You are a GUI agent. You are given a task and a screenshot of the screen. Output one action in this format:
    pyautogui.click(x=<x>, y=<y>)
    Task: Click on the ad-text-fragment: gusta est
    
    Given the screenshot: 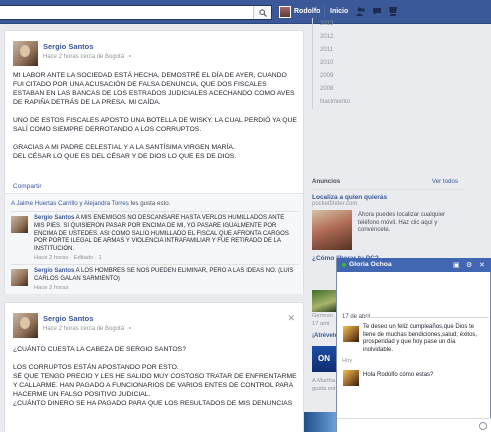 What is the action you would take?
    pyautogui.click(x=324, y=389)
    